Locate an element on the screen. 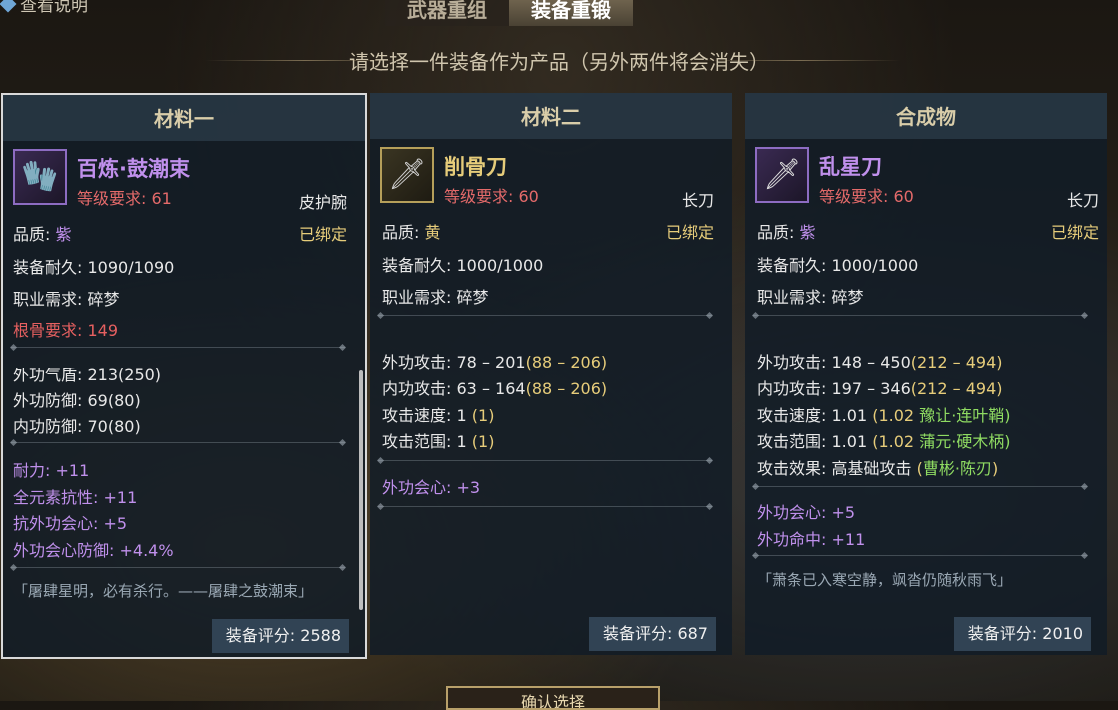 This screenshot has height=710, width=1118. item-name: 乱星刀 is located at coordinates (850, 167).